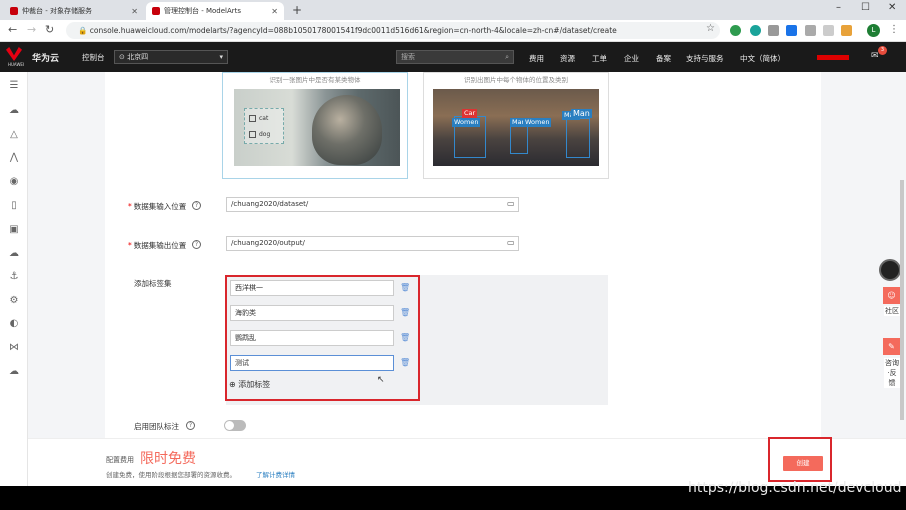 The image size is (906, 510). Describe the element at coordinates (372, 243) in the screenshot. I see `output-location-field: /chuang2020/output/` at that location.